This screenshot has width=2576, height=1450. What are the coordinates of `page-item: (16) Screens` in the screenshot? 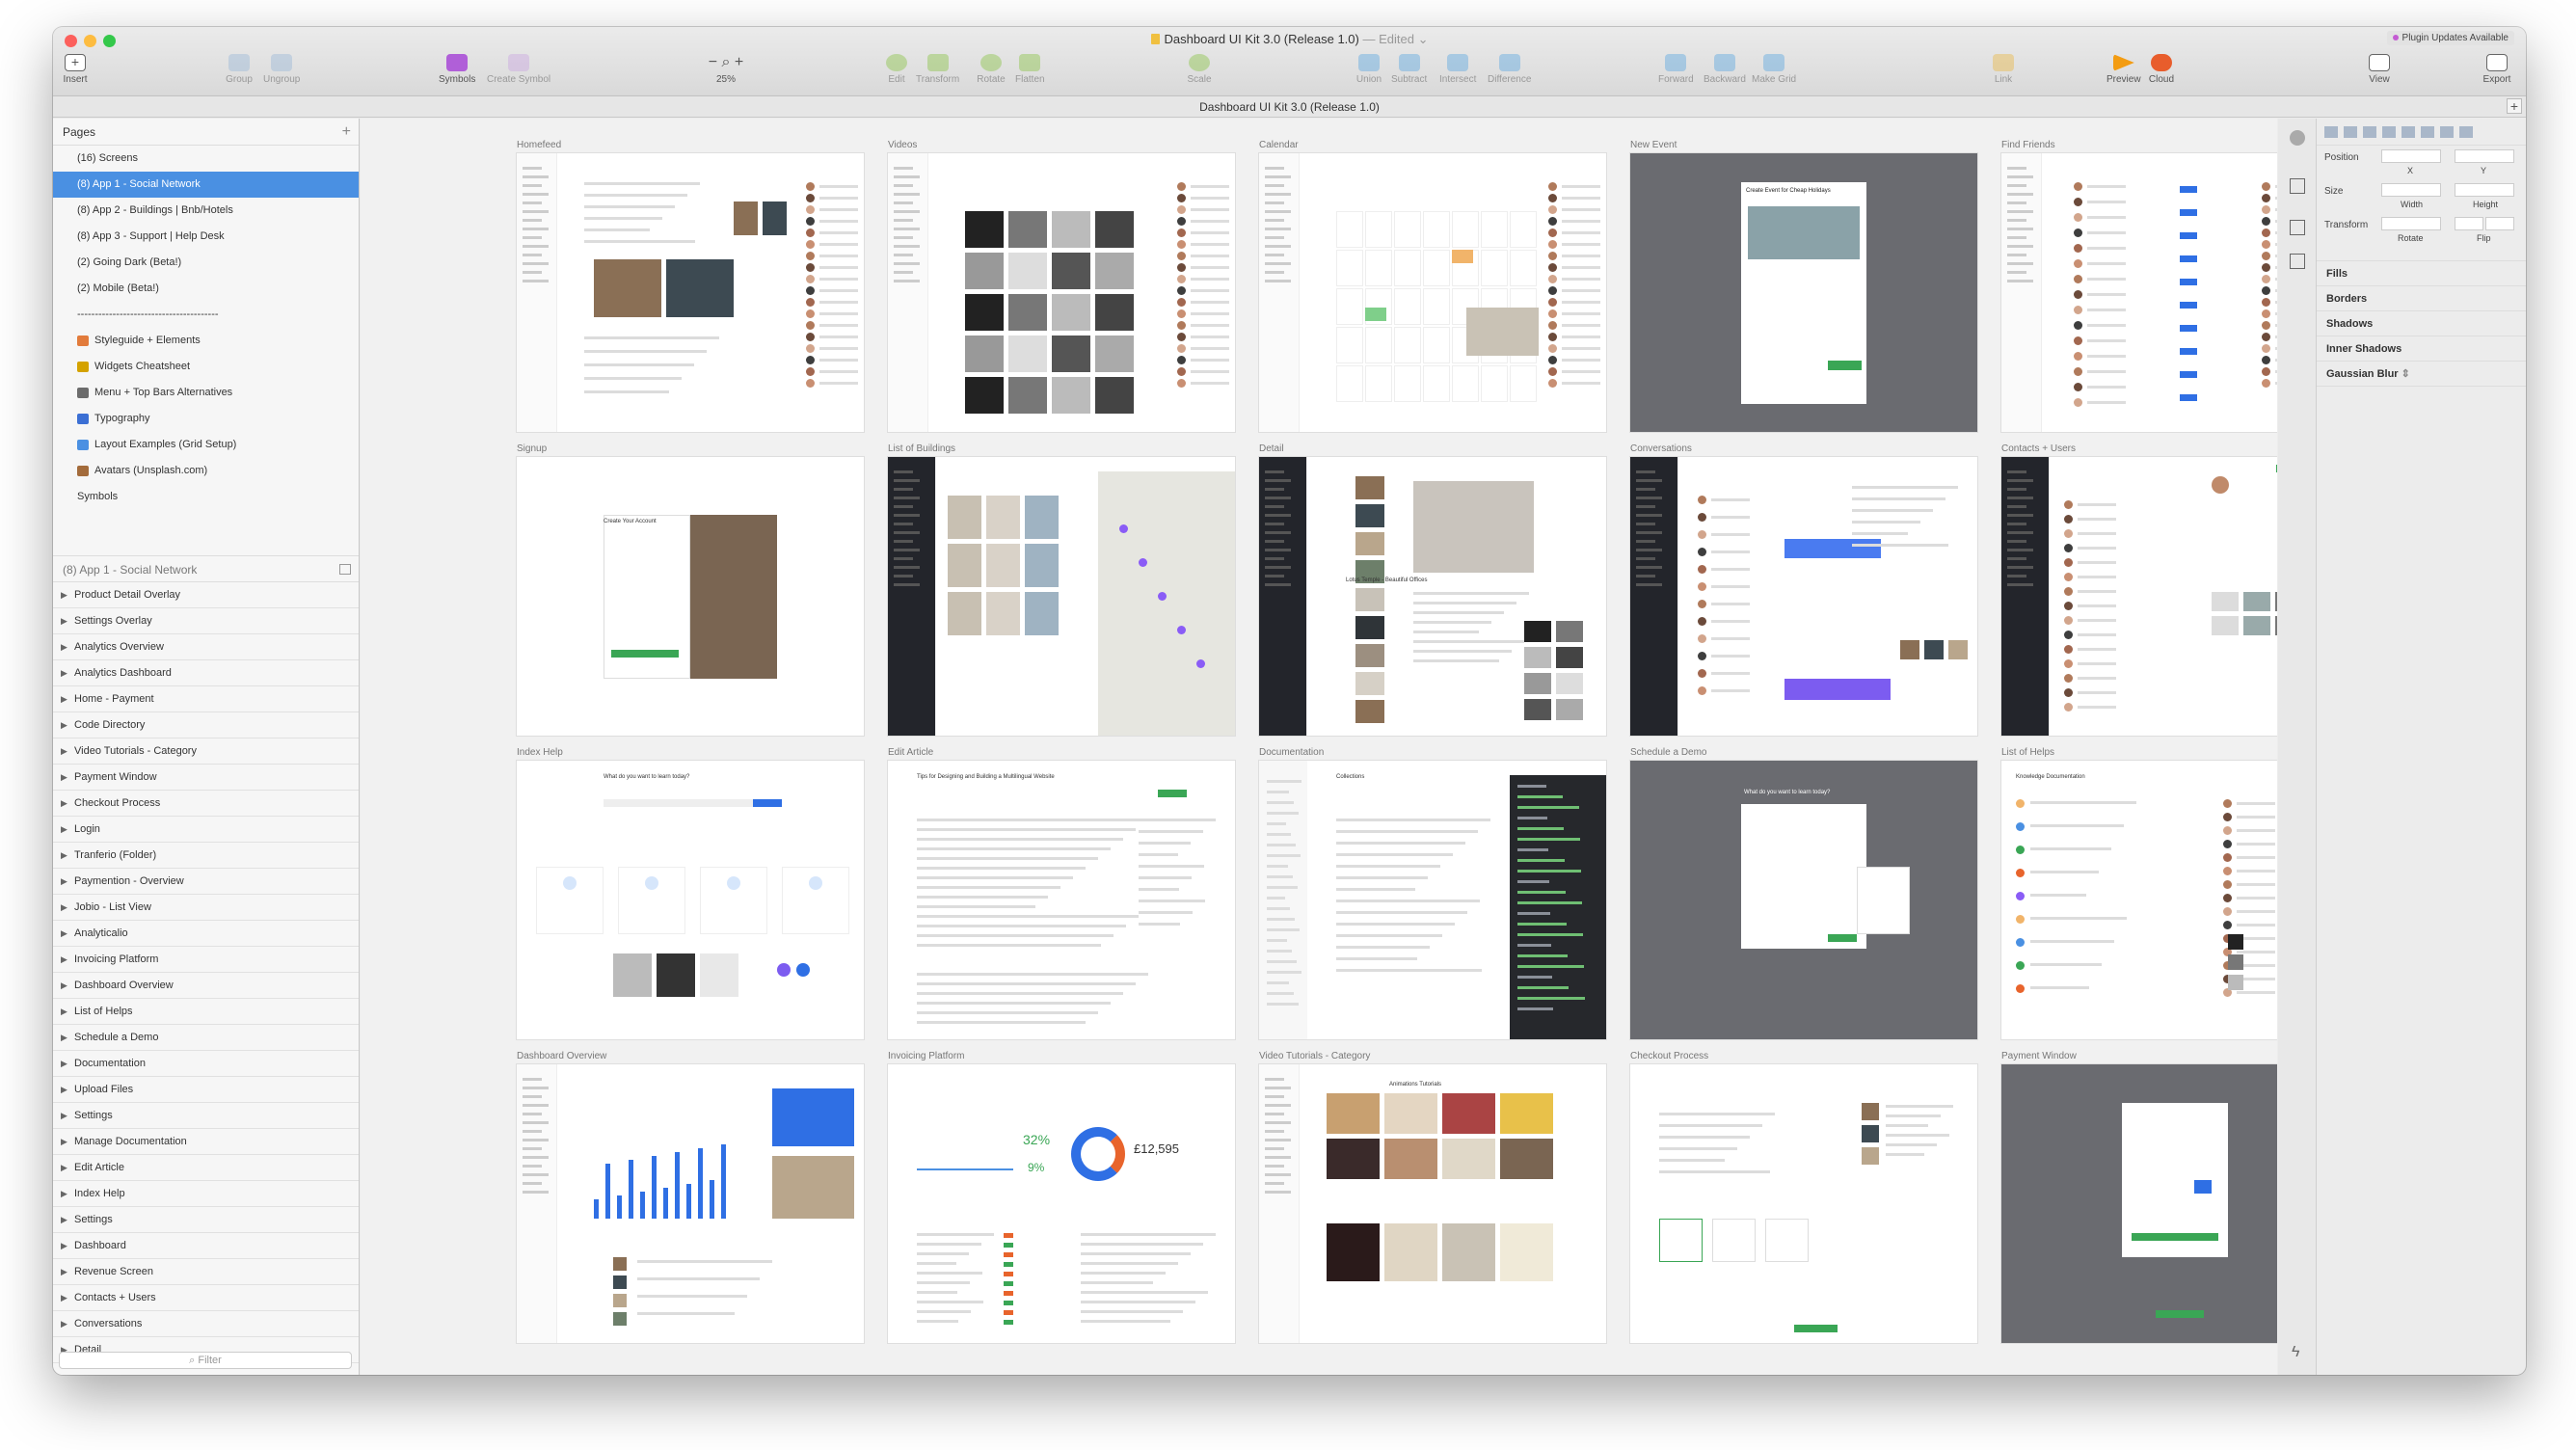 It's located at (206, 159).